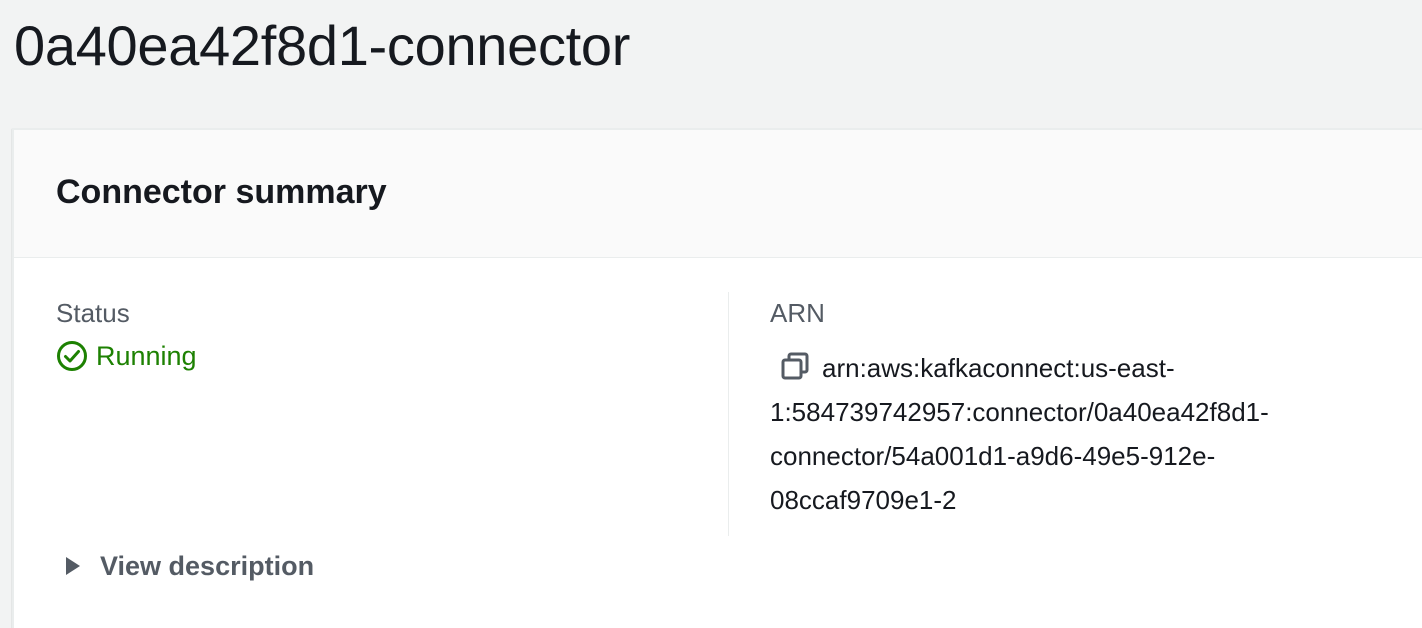  Describe the element at coordinates (993, 456) in the screenshot. I see `arn-line-3: connector/54a001d1-a9d6-49e5-912e-` at that location.